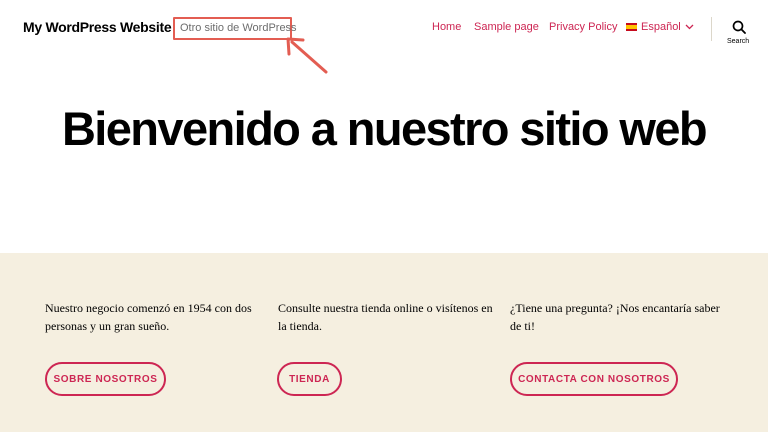 This screenshot has height=432, width=768. Describe the element at coordinates (446, 27) in the screenshot. I see `nav-item-home: Home` at that location.